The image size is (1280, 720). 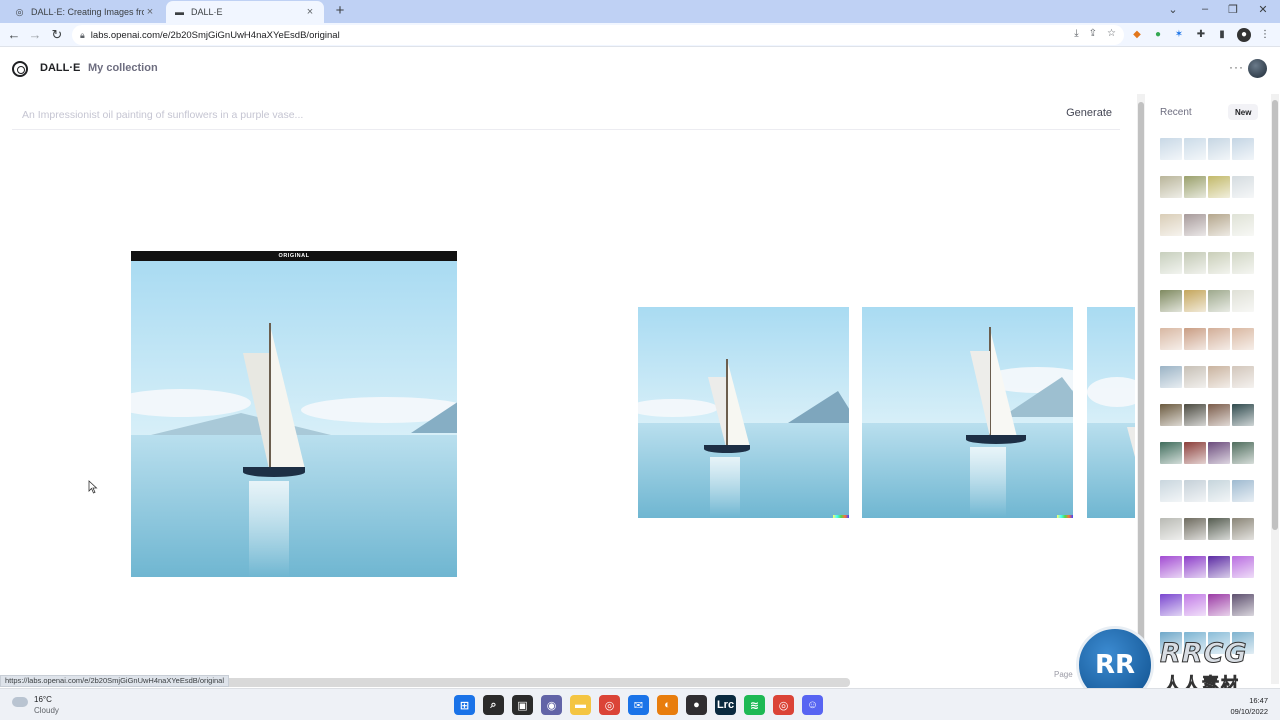 What do you see at coordinates (1089, 113) in the screenshot?
I see `generate-button: Generate` at bounding box center [1089, 113].